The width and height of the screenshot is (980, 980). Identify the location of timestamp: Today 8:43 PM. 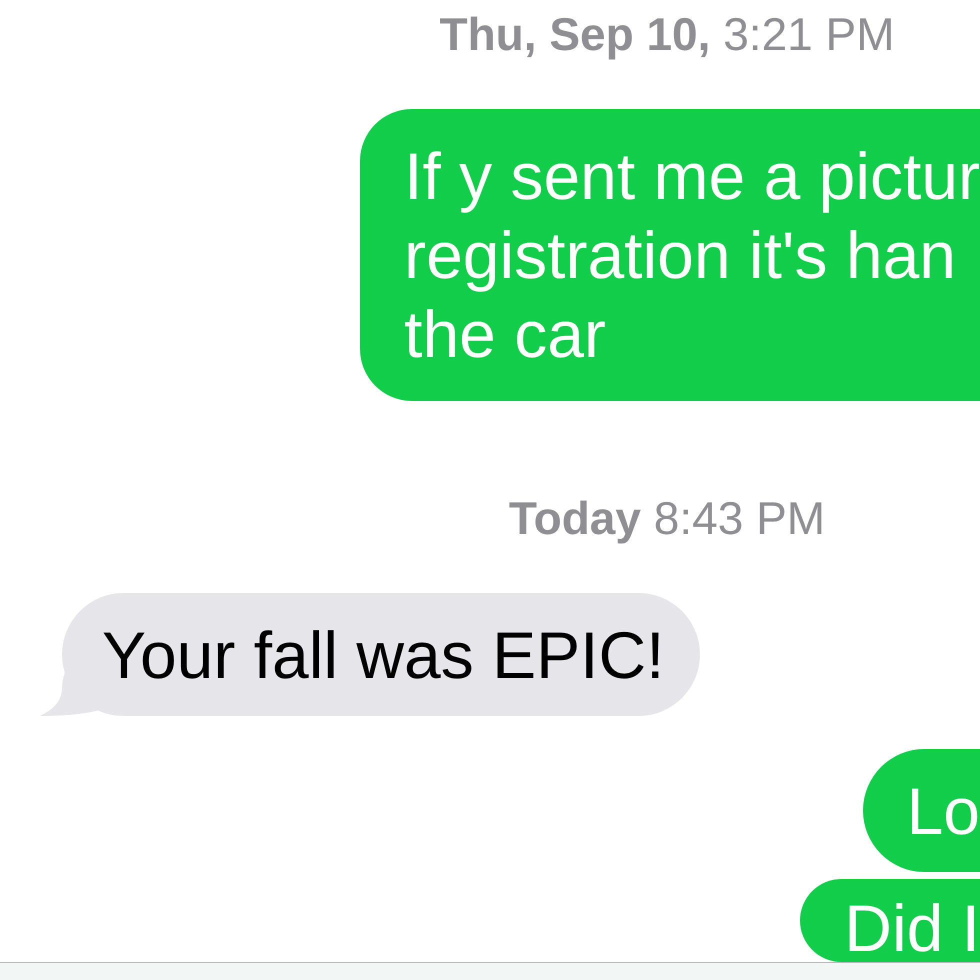
(667, 518).